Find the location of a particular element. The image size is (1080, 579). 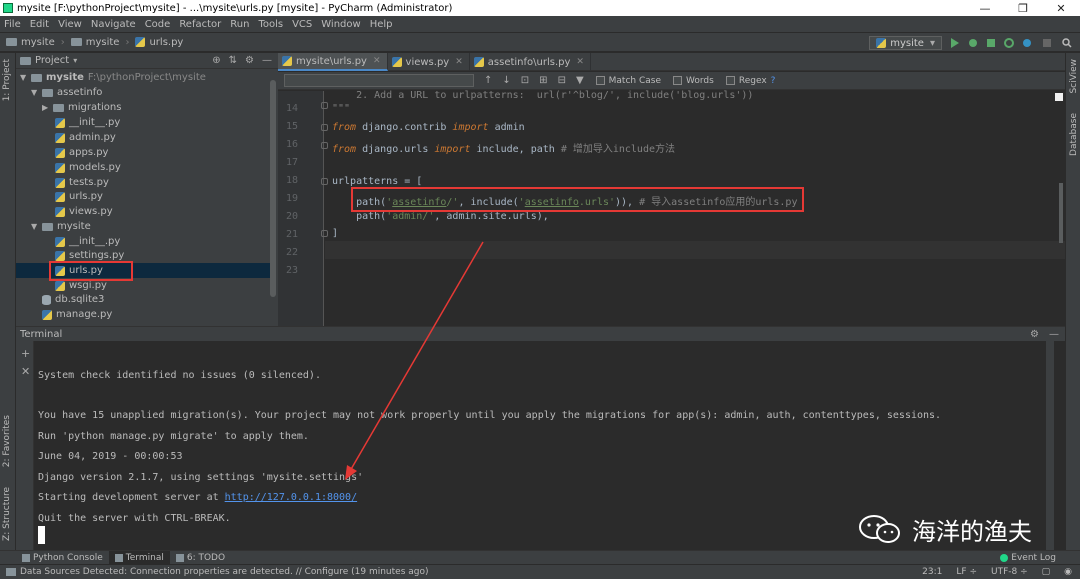

tab-terminal: Terminal is located at coordinates (139, 557).